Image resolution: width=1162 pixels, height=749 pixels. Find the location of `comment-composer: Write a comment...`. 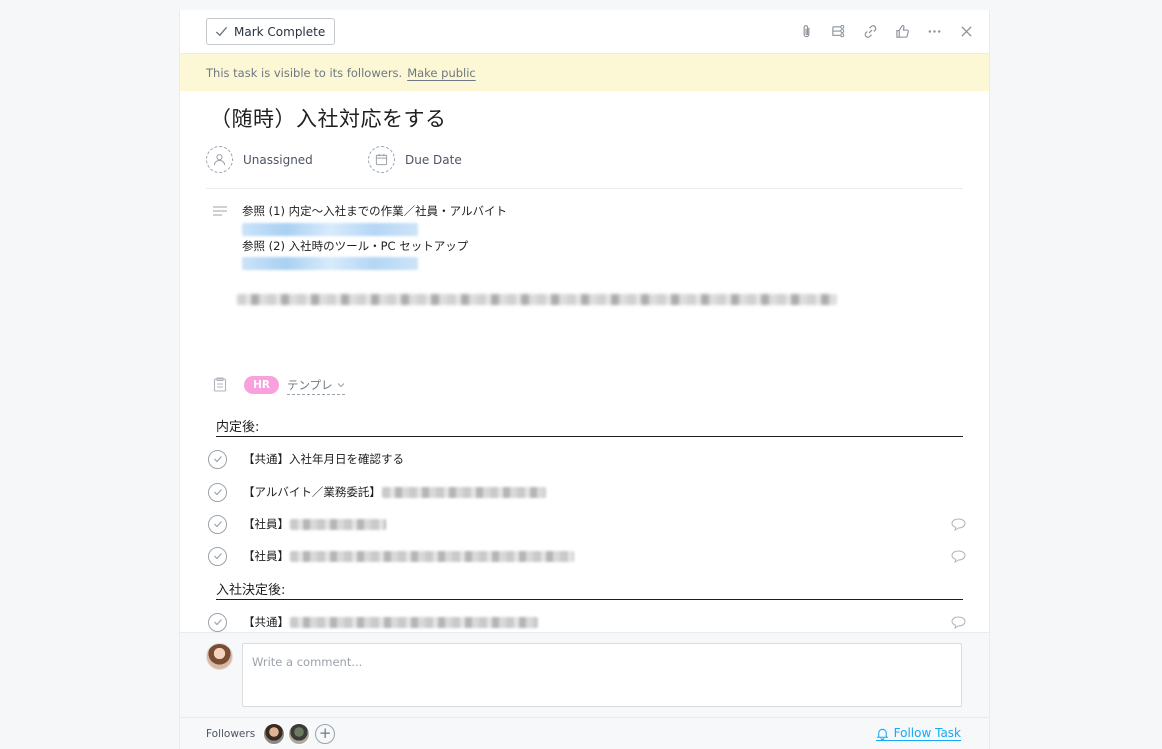

comment-composer: Write a comment... is located at coordinates (584, 674).